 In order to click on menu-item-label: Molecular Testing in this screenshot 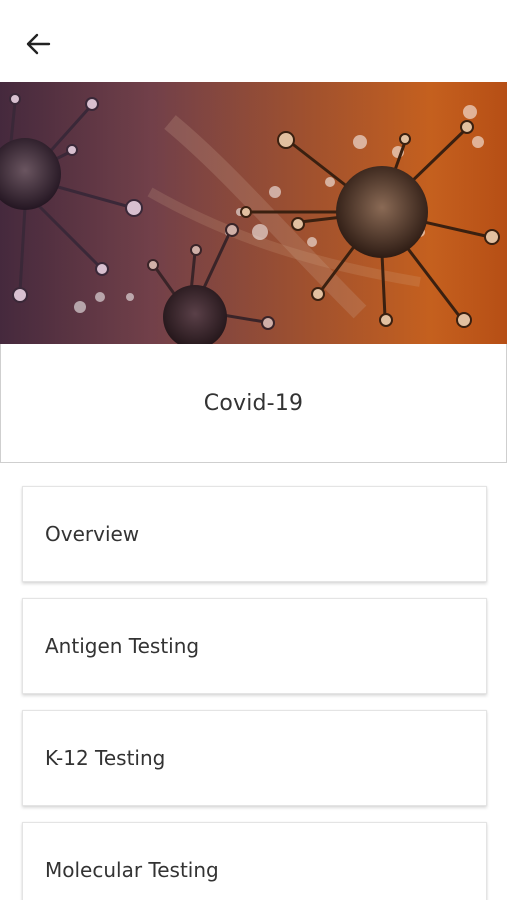, I will do `click(132, 870)`.